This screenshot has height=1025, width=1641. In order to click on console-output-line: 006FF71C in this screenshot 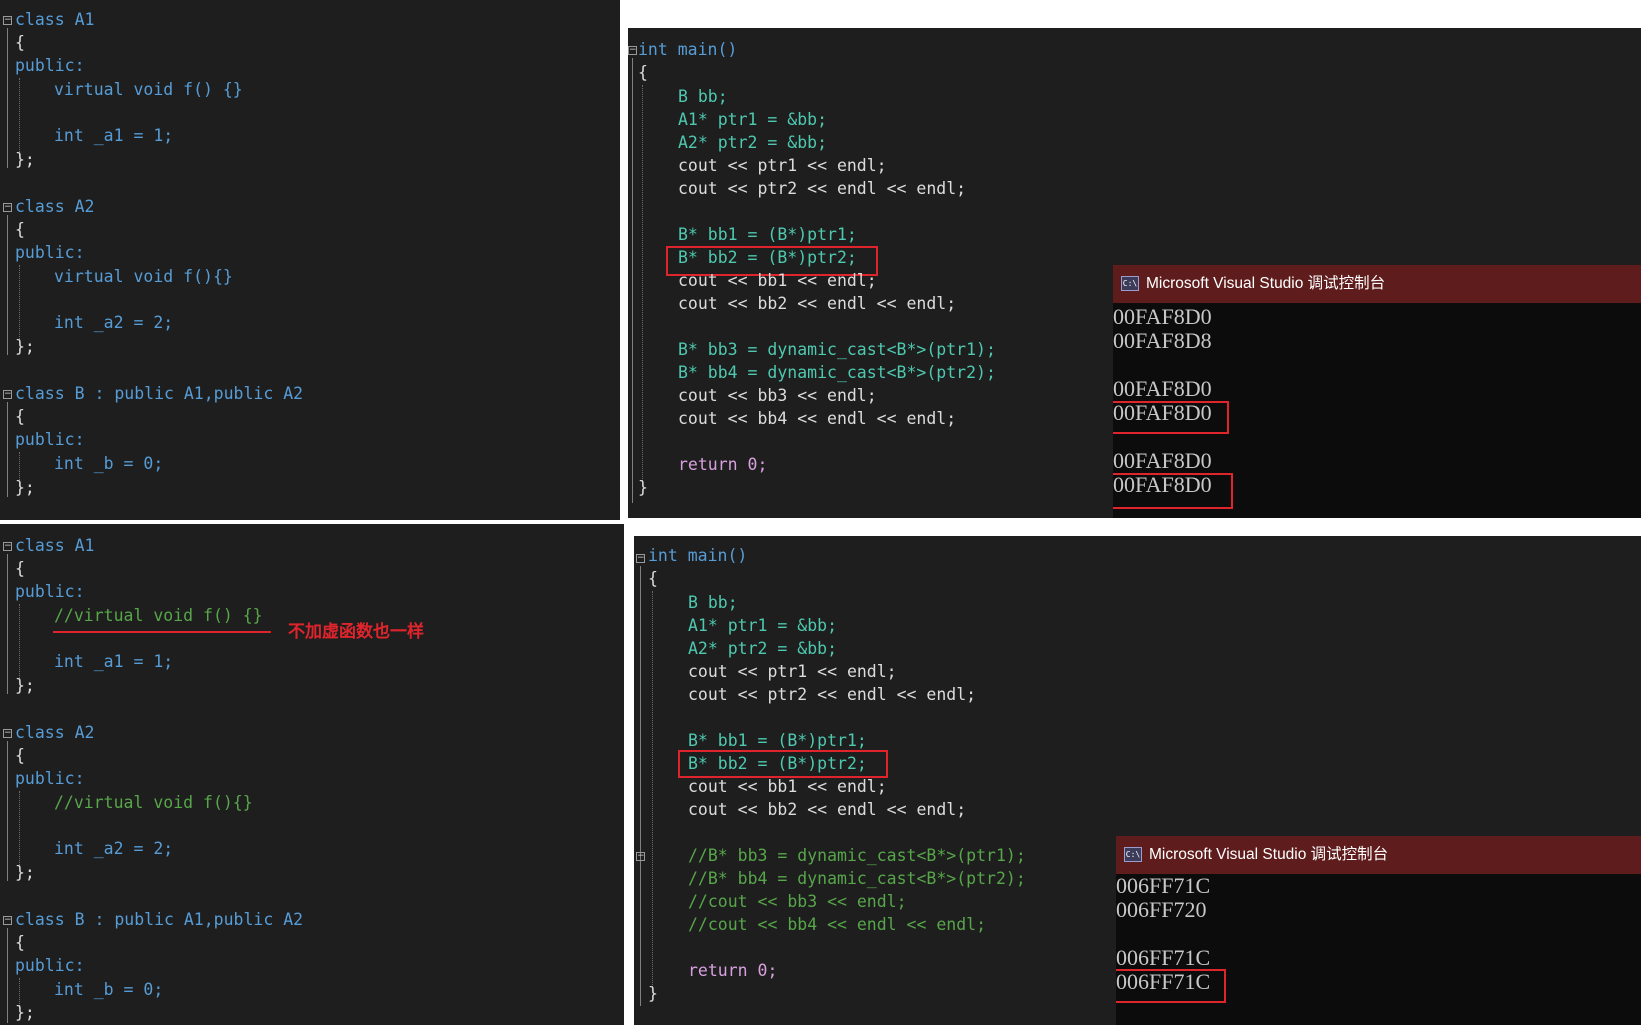, I will do `click(1163, 957)`.